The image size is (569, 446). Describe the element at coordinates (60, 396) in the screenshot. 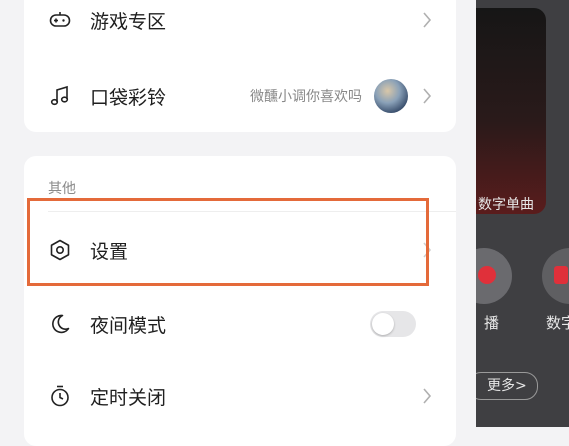

I see `timer-icon` at that location.